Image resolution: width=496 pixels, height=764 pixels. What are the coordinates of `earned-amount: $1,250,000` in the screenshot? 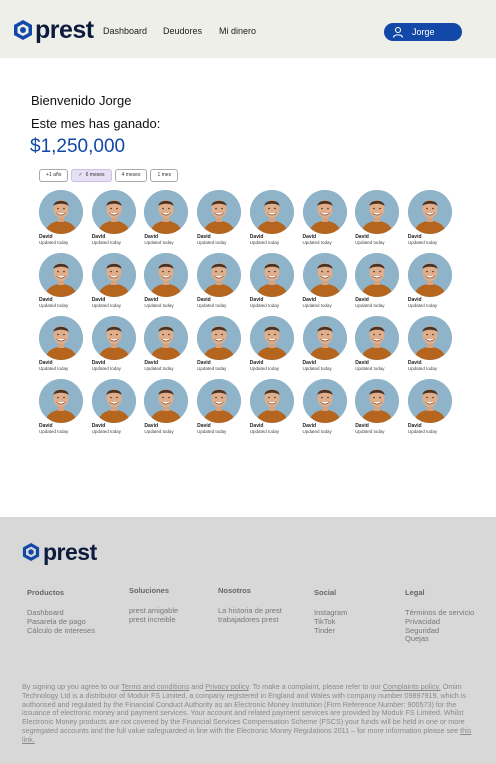 It's located at (78, 146).